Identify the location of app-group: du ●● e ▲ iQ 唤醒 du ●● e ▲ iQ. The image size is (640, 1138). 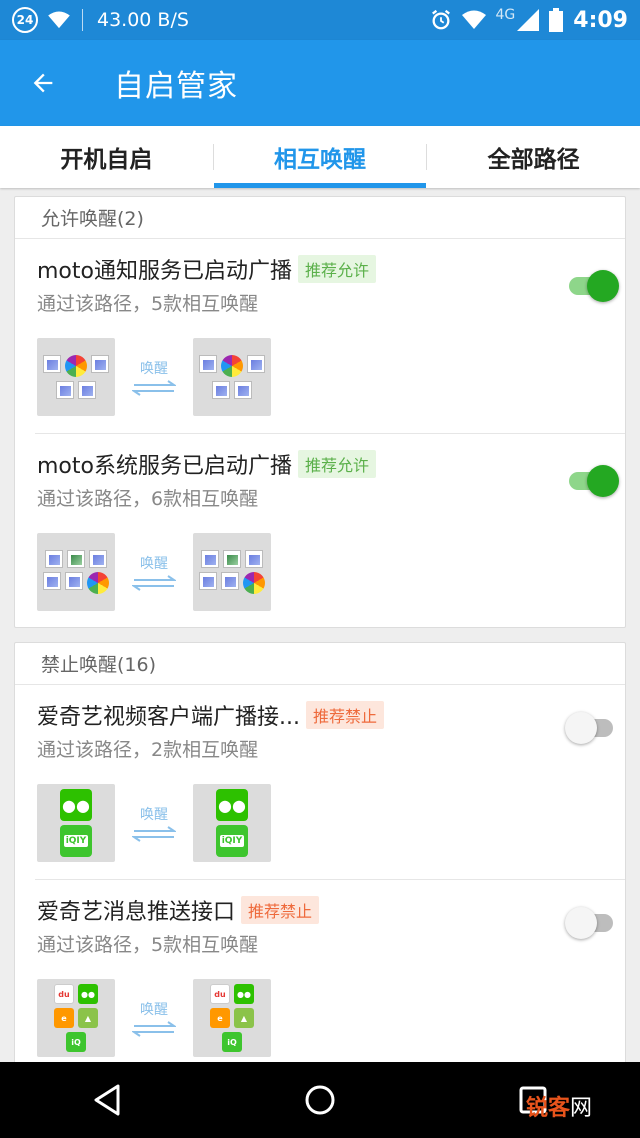
(154, 1018).